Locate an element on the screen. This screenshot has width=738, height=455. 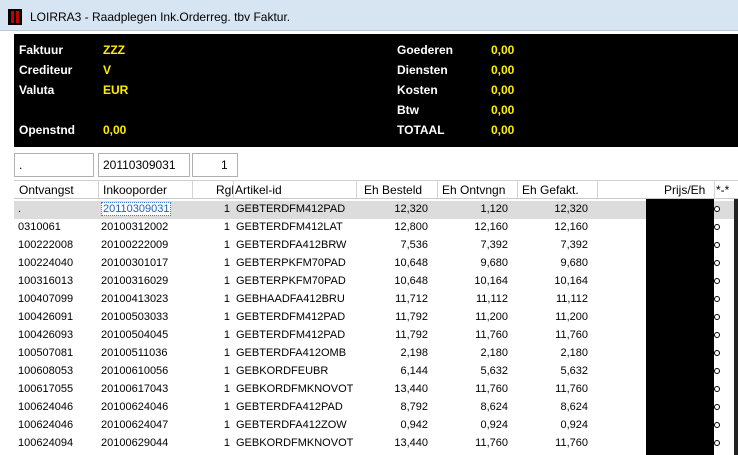
cell-artikel-id: GEBTERDFA412OMB is located at coordinates (291, 353).